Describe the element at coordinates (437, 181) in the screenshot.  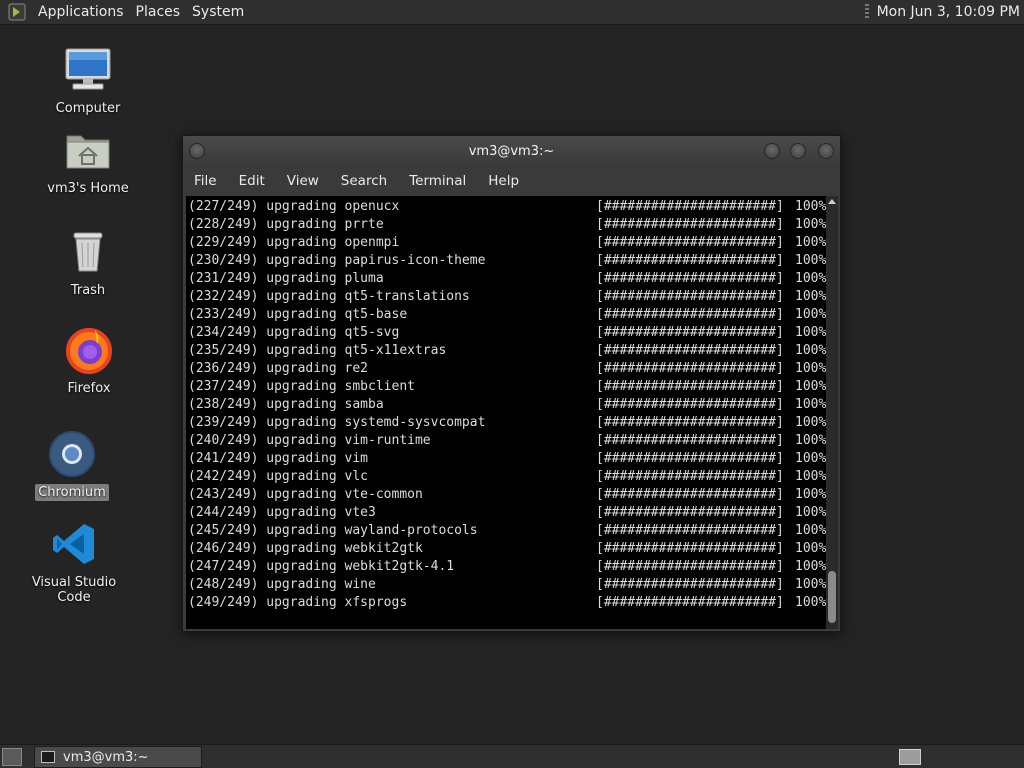
I see `menu-terminal: Terminal` at that location.